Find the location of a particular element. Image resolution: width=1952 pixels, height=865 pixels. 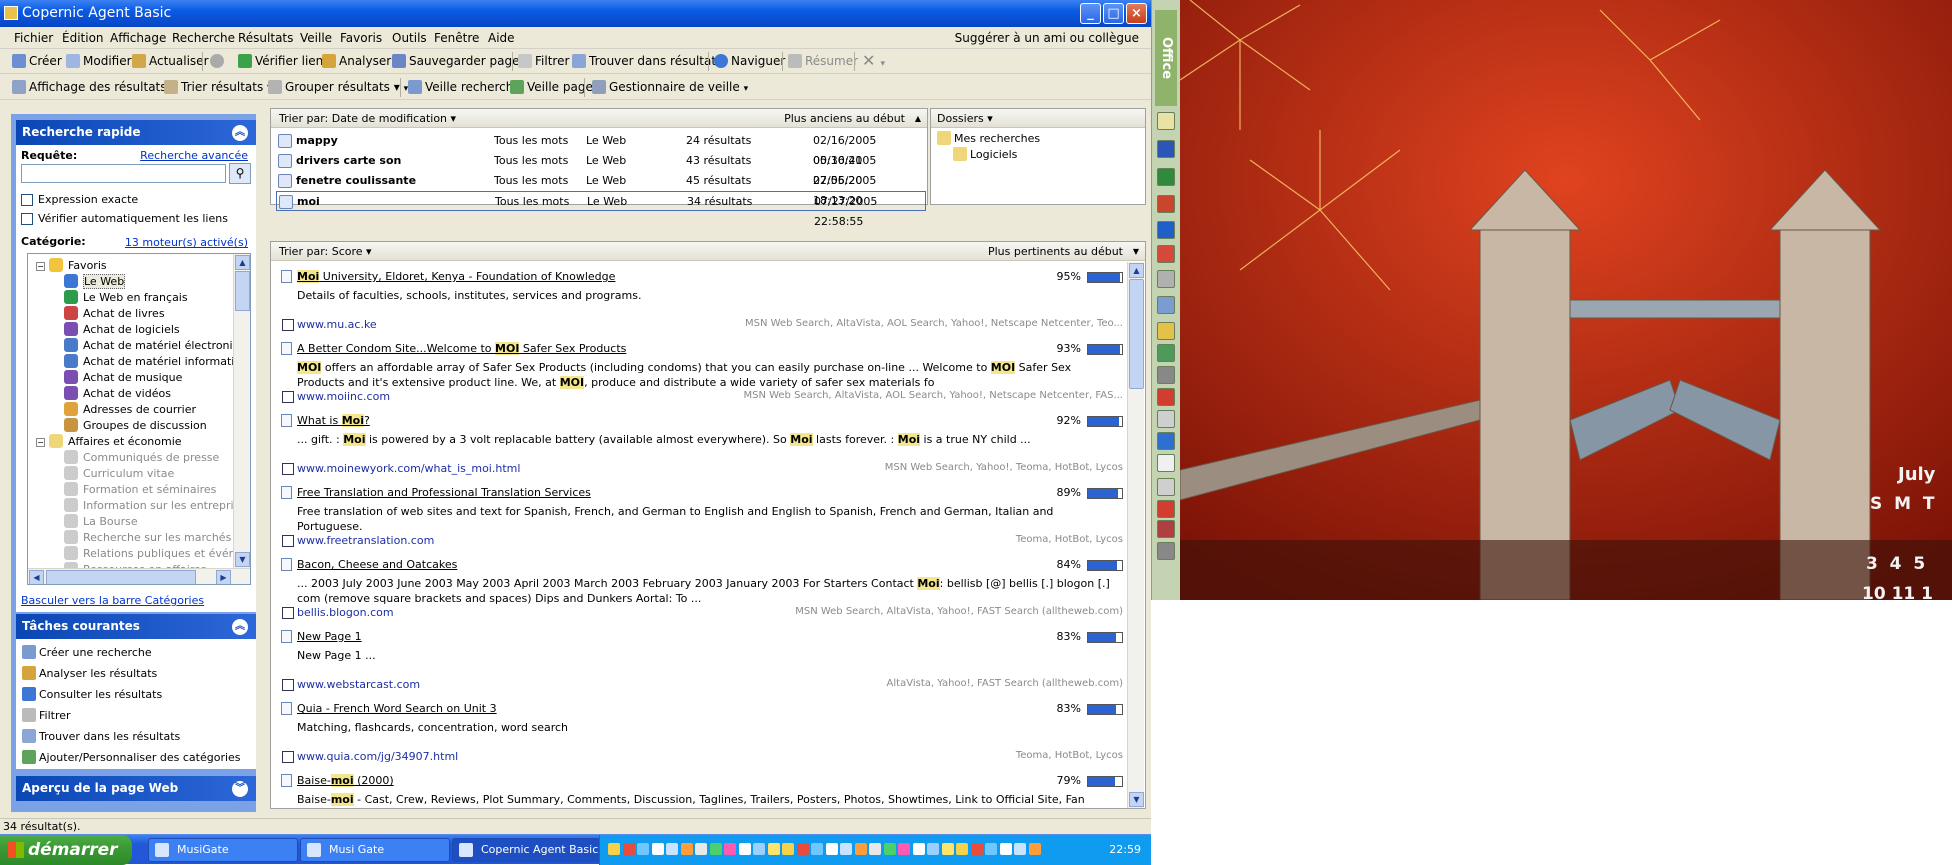

category-item: Achat de matériel informatique is located at coordinates (157, 361).